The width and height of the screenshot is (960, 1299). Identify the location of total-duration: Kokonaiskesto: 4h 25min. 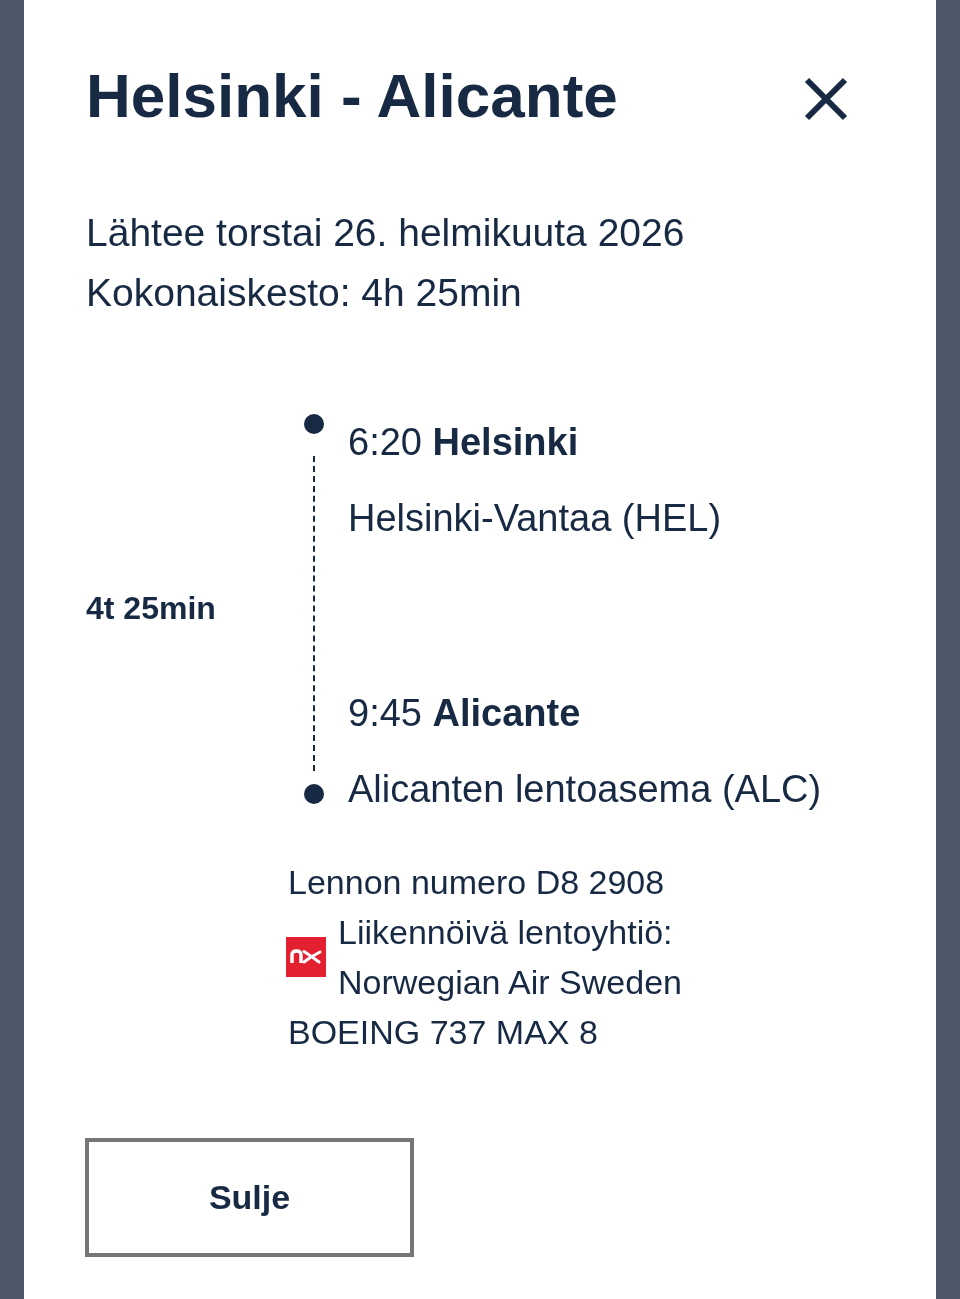
(304, 293).